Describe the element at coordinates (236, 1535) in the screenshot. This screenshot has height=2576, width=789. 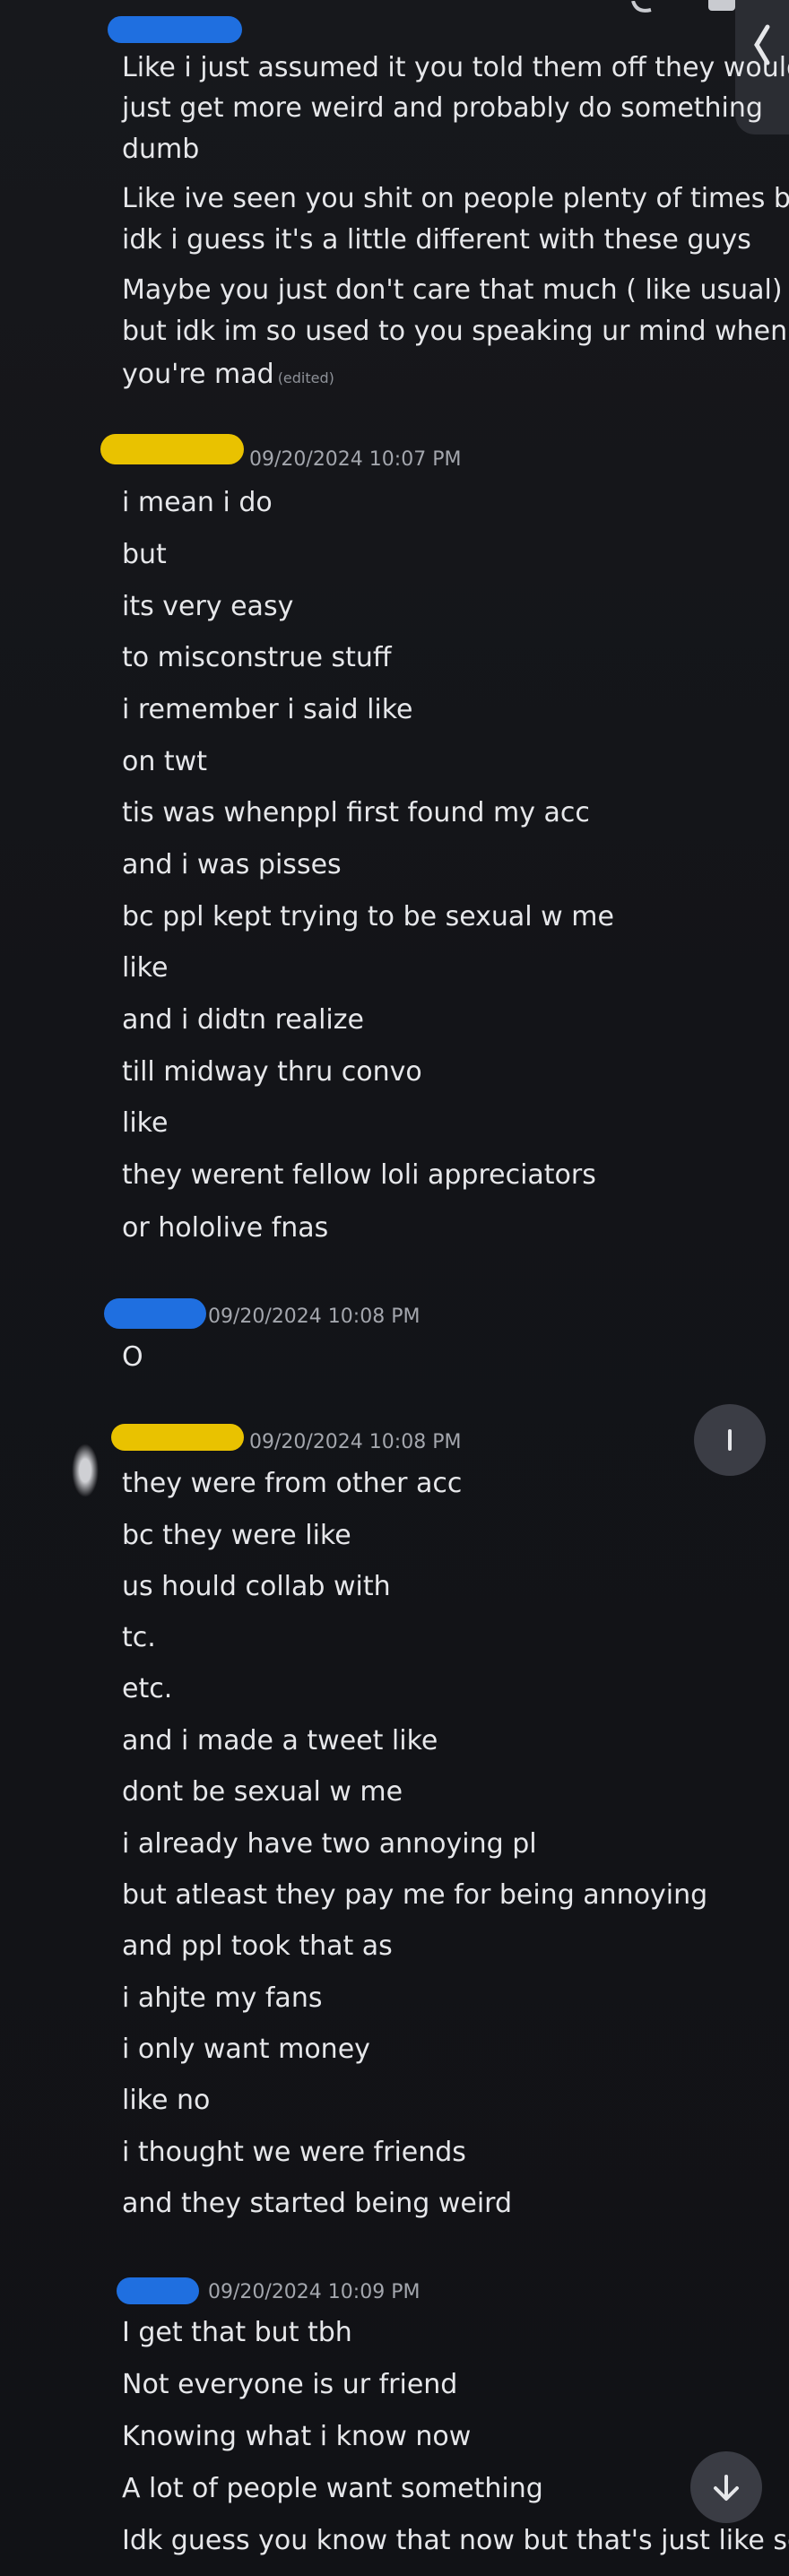
I see `message-line: bc they were like` at that location.